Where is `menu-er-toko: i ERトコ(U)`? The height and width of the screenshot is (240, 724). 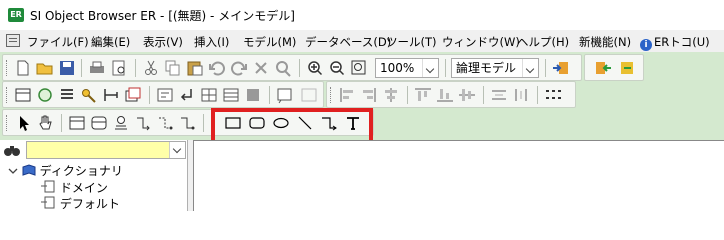
menu-er-toko: i ERトコ(U) is located at coordinates (675, 42).